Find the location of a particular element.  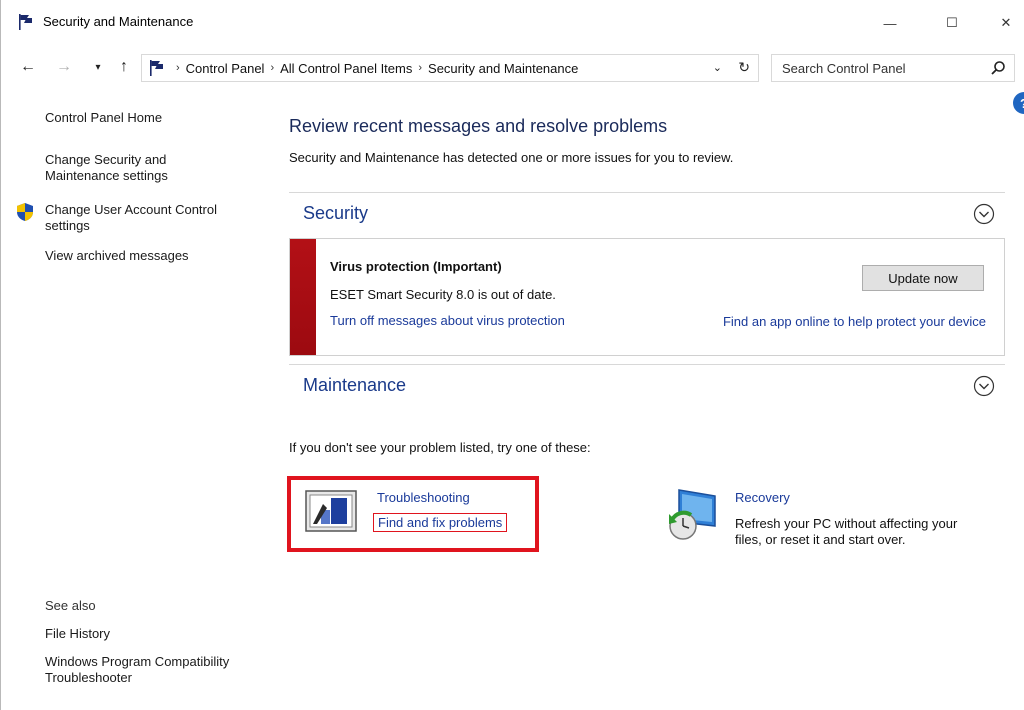

troubleshooting-title-link: Troubleshooting is located at coordinates (423, 497).